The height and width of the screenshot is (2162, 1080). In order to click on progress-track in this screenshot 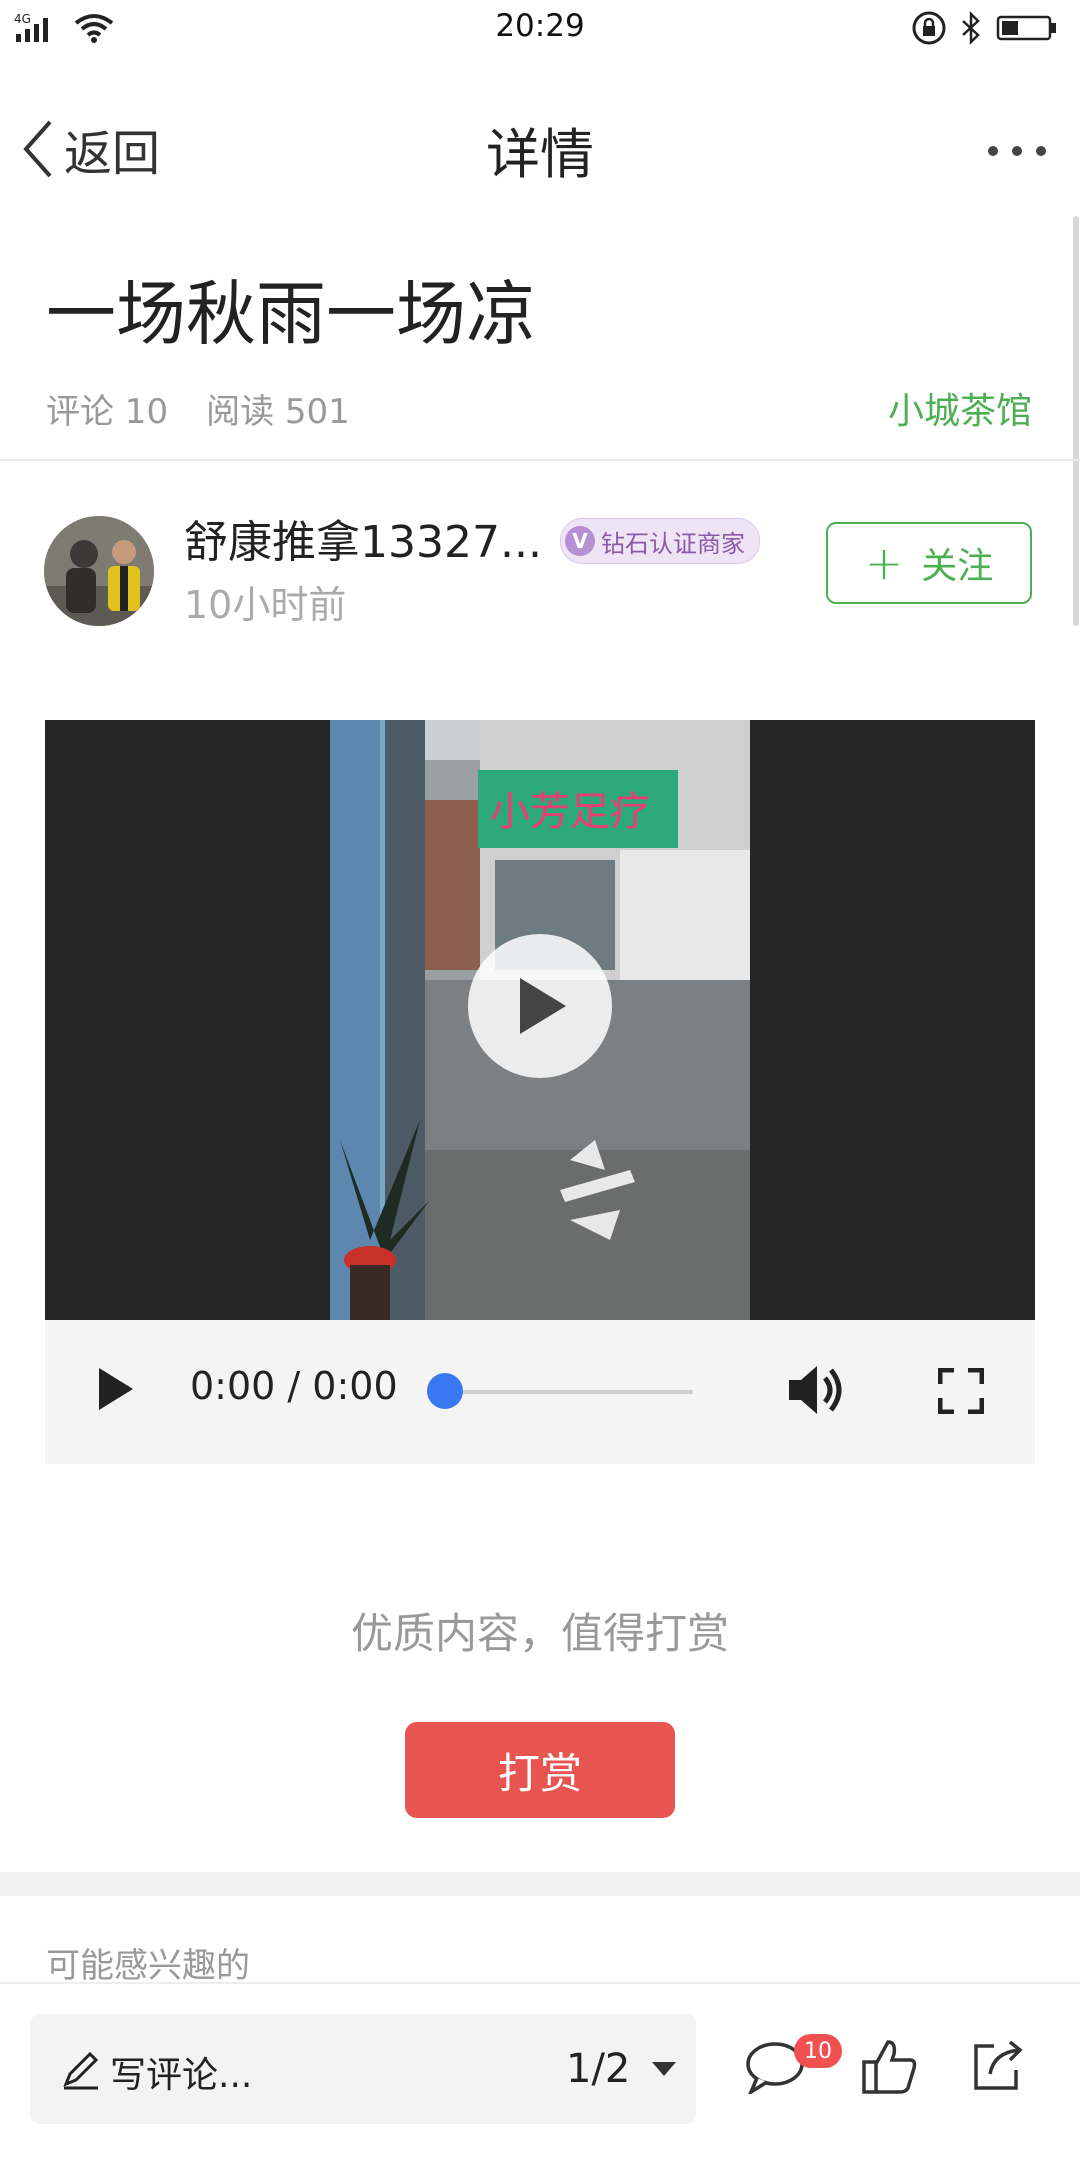, I will do `click(569, 1392)`.